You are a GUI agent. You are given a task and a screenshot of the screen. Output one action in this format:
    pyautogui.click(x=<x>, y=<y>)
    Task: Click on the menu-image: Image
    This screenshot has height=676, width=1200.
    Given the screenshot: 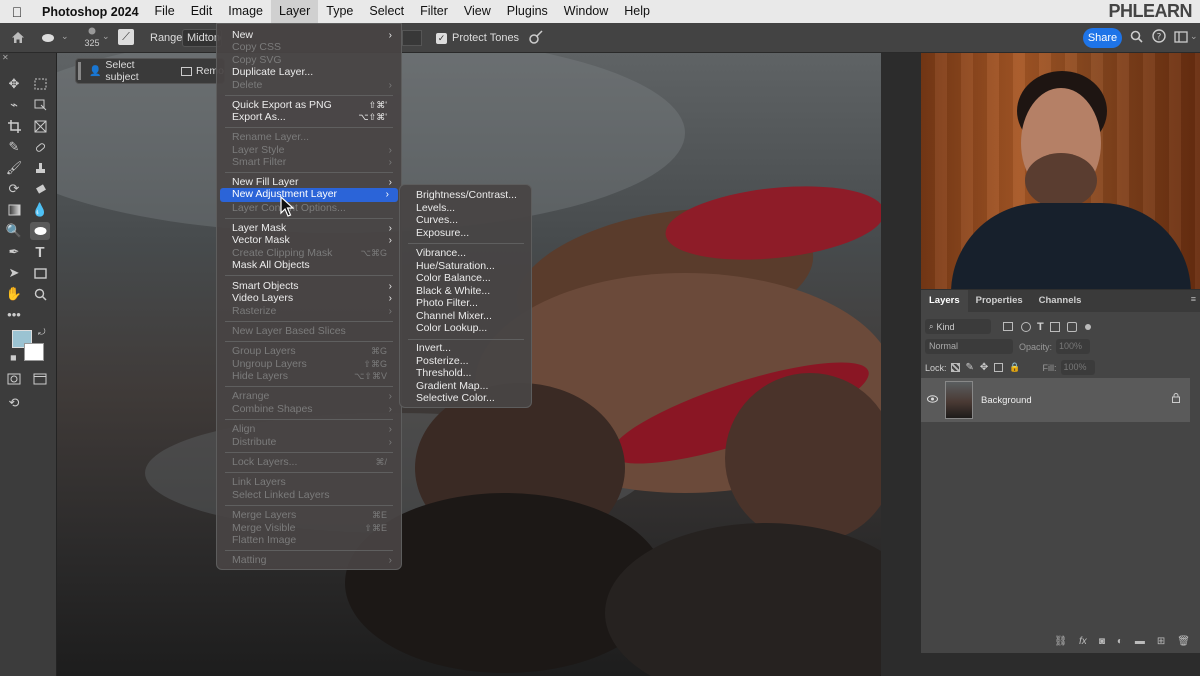 What is the action you would take?
    pyautogui.click(x=245, y=11)
    